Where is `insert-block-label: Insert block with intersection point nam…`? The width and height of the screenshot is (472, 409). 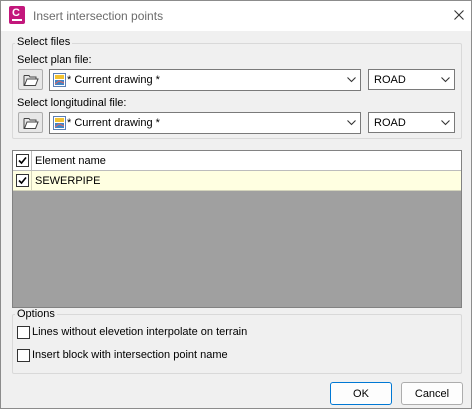
insert-block-label: Insert block with intersection point nam… is located at coordinates (130, 355).